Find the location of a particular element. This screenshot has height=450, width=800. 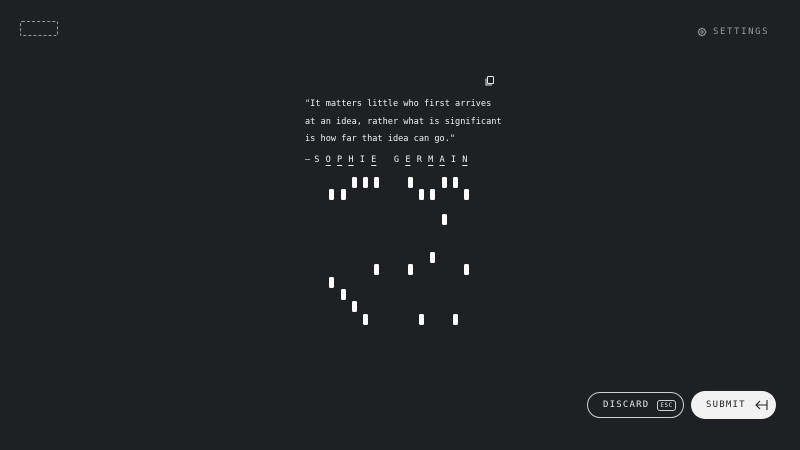

author-letter: P is located at coordinates (339, 160).